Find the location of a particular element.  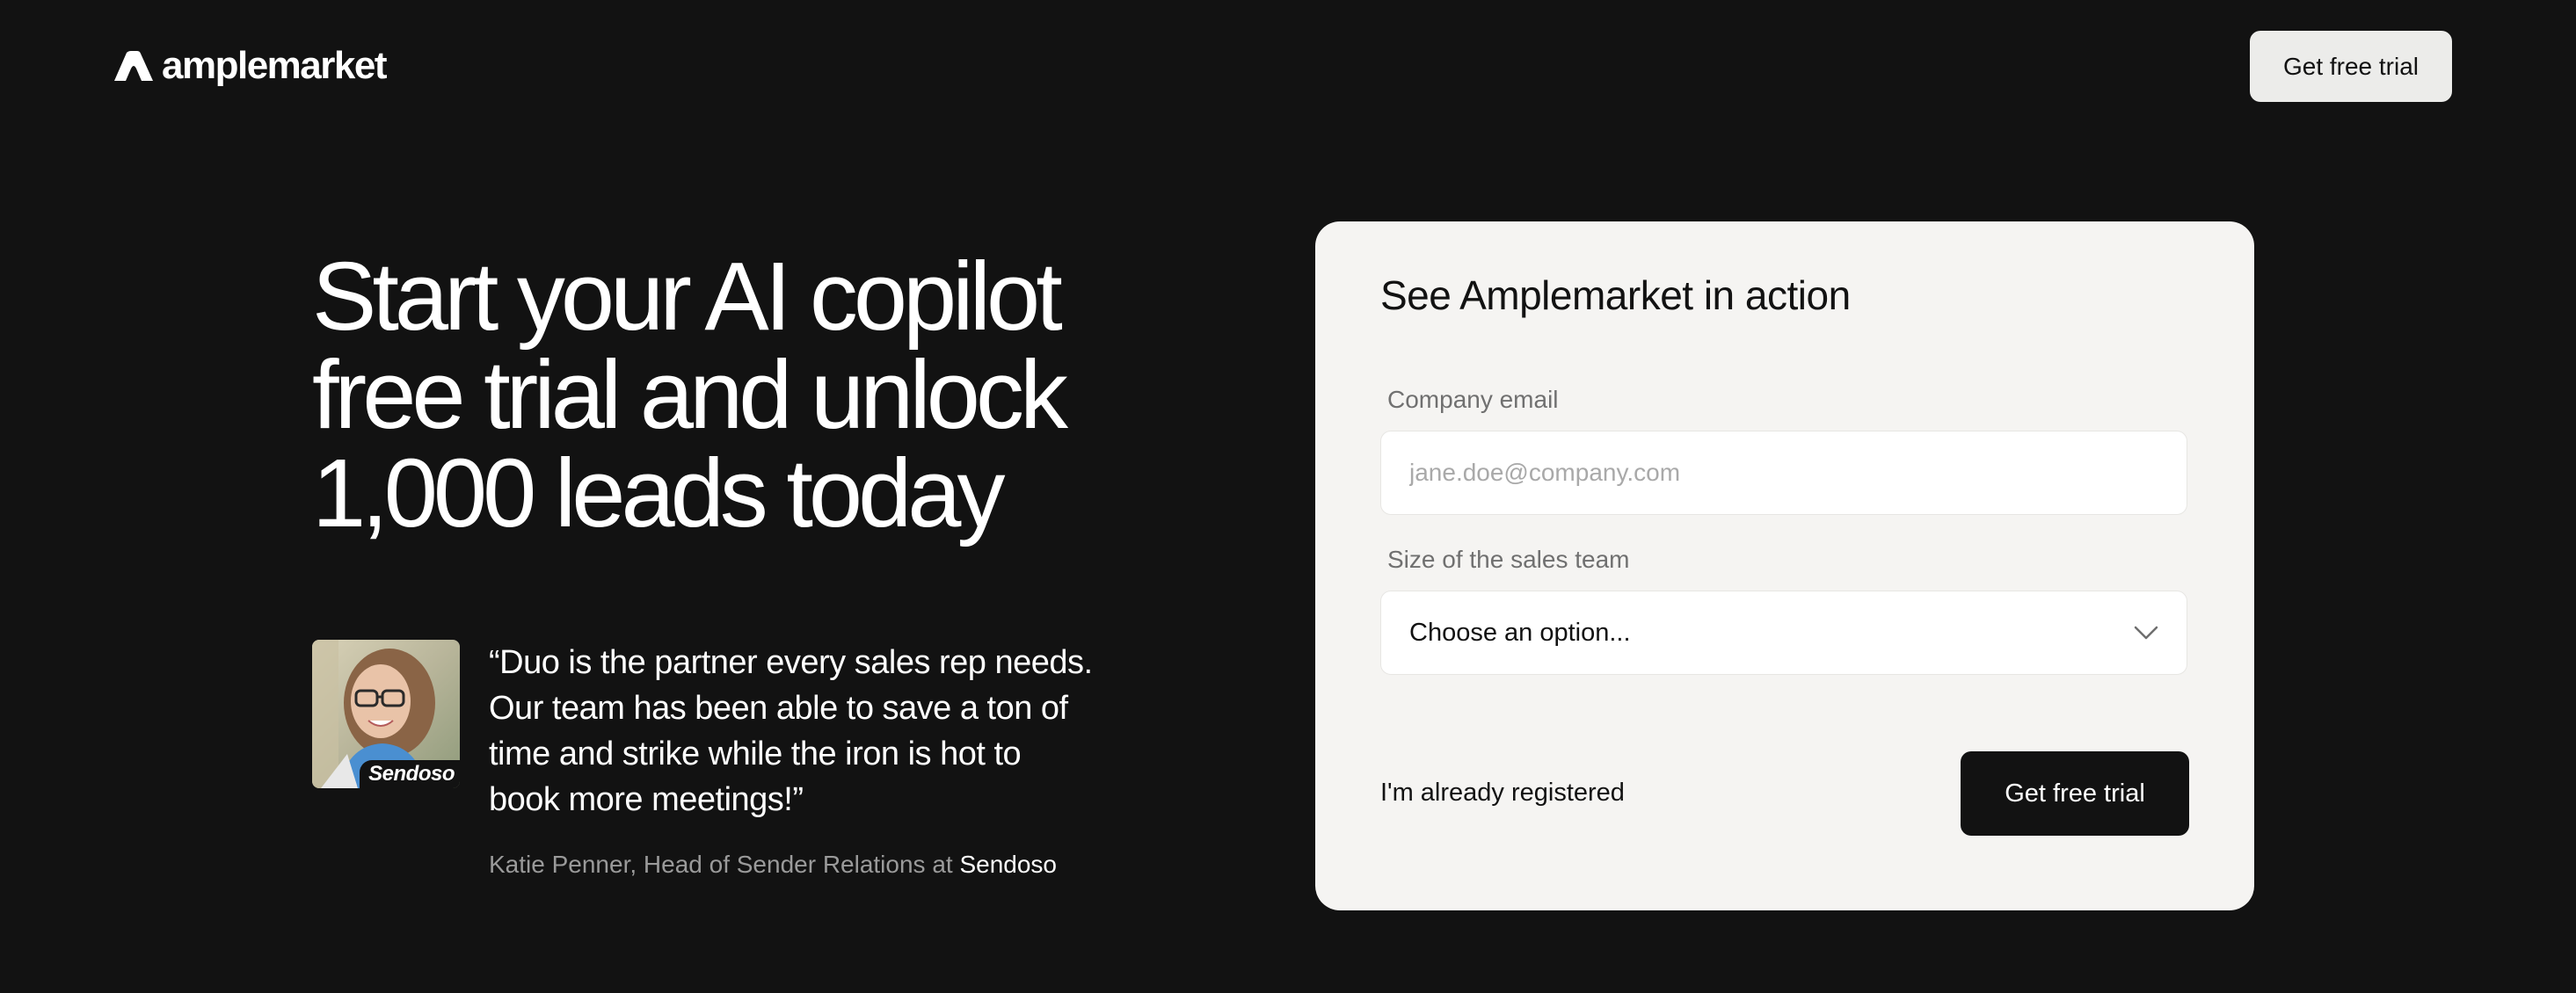

get-free-trial-submit-button: Get free trial is located at coordinates (2075, 793).